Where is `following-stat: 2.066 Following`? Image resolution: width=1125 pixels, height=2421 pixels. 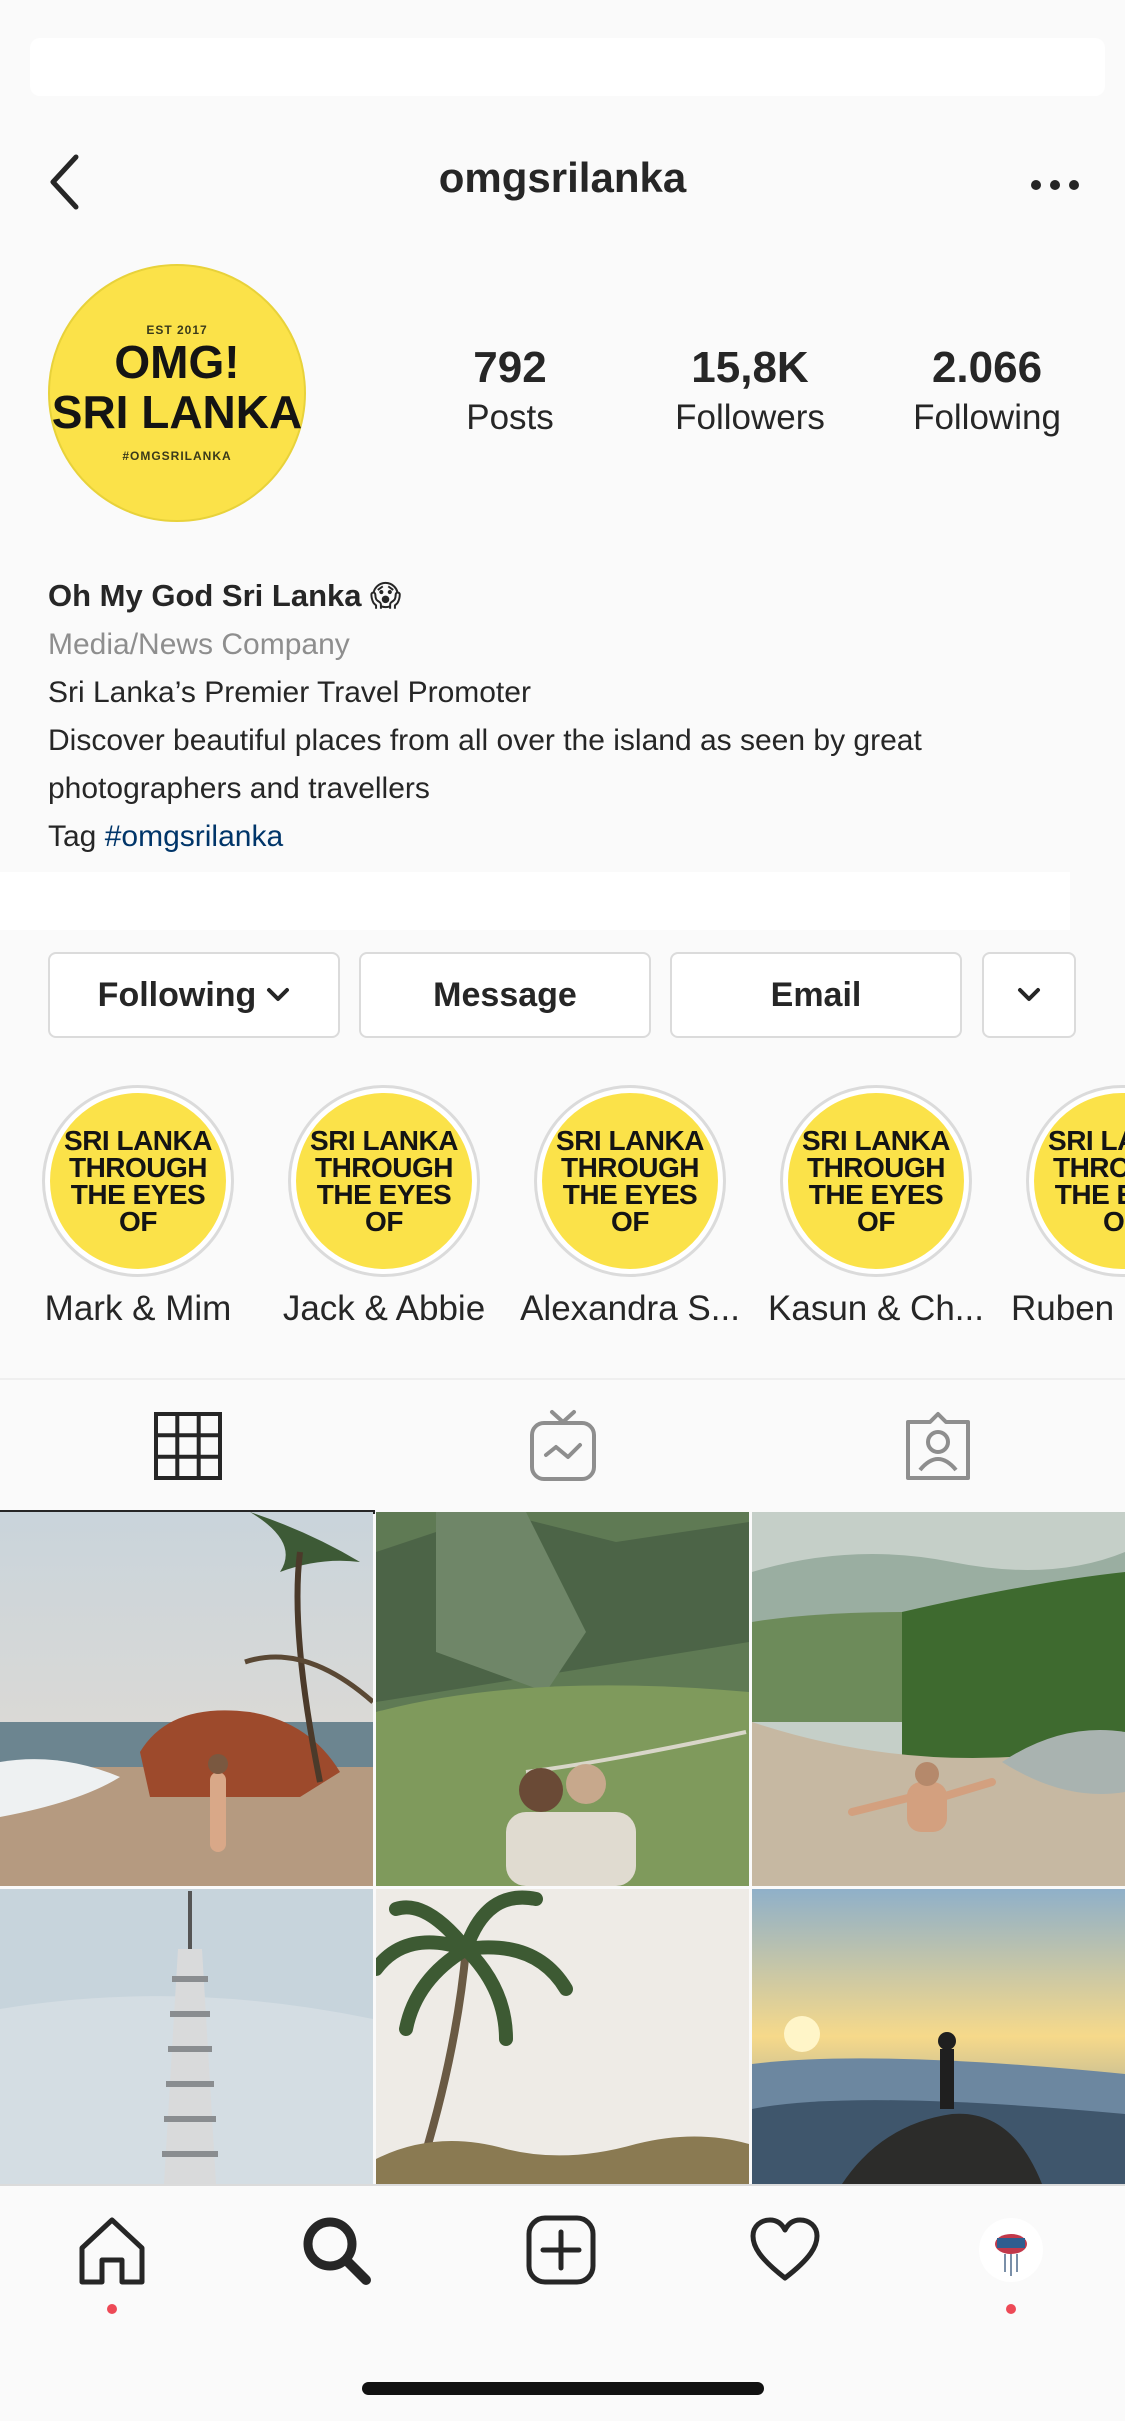
following-stat: 2.066 Following is located at coordinates (987, 390).